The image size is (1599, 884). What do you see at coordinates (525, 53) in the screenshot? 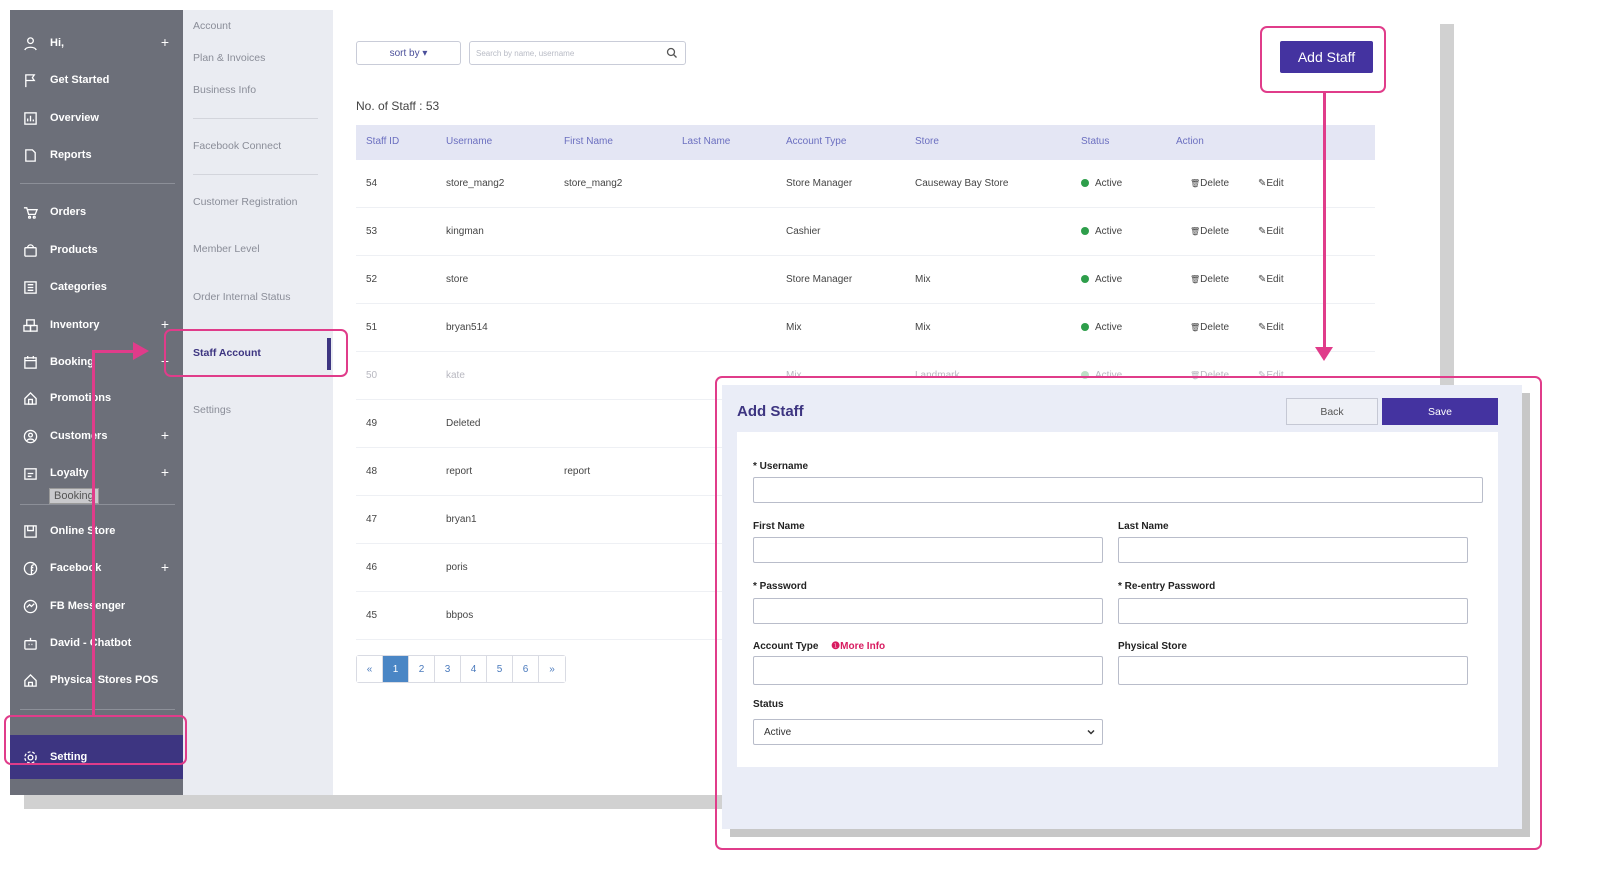
I see `search-placeholder: Search by name, username` at bounding box center [525, 53].